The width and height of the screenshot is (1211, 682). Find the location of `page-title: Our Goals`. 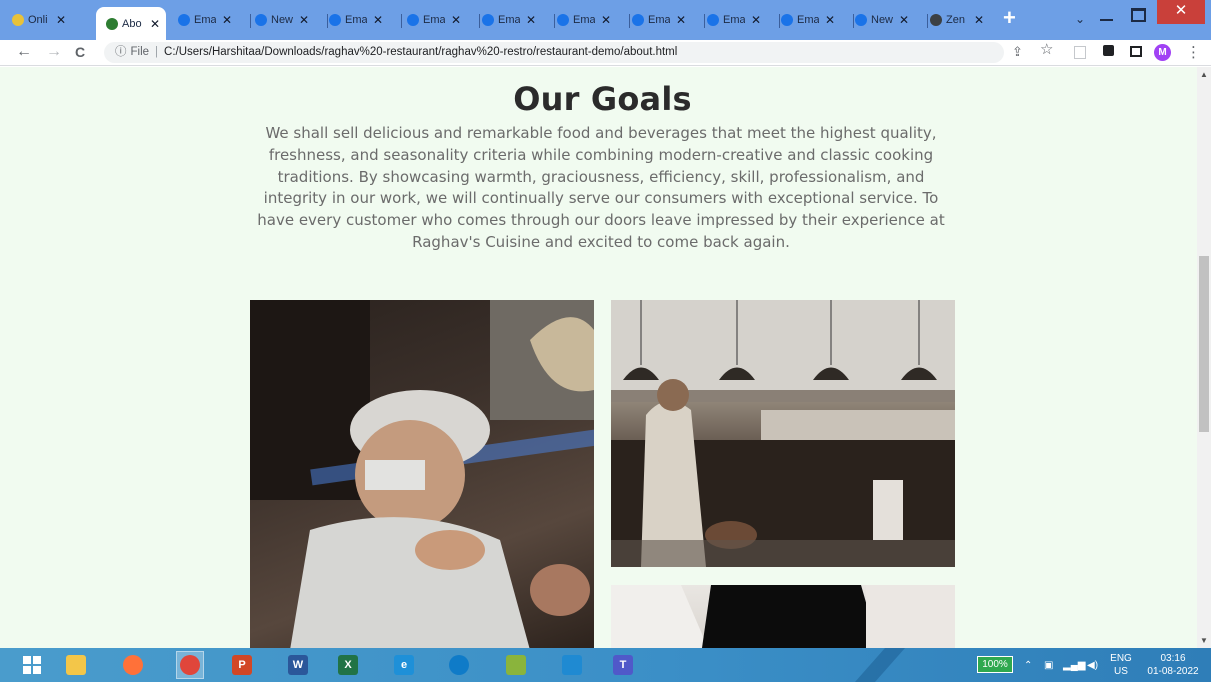

page-title: Our Goals is located at coordinates (602, 99).